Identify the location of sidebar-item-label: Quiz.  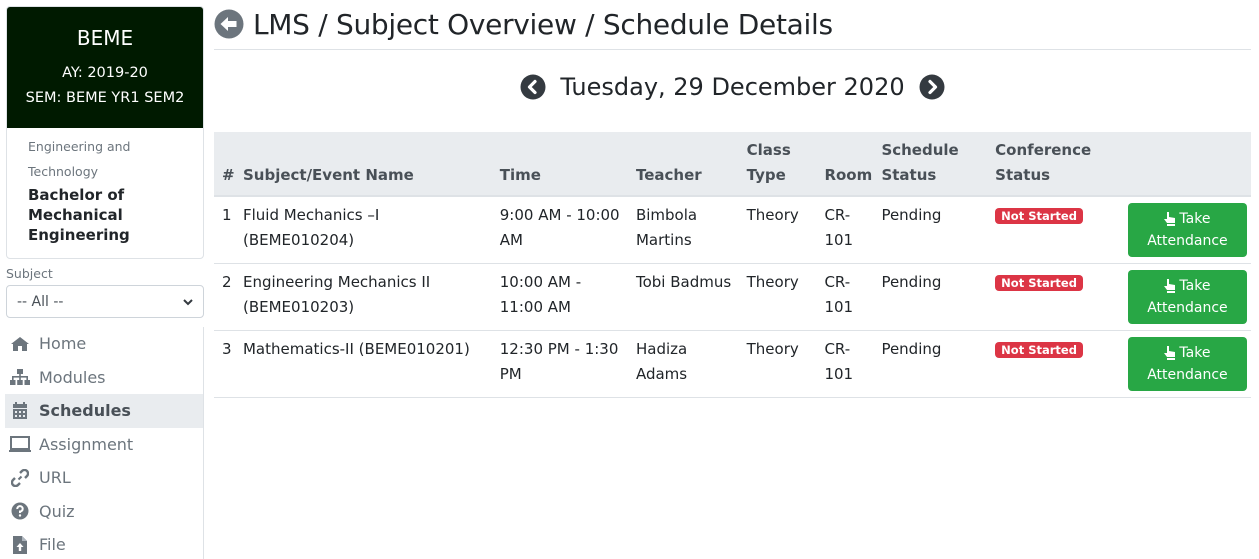
(57, 511).